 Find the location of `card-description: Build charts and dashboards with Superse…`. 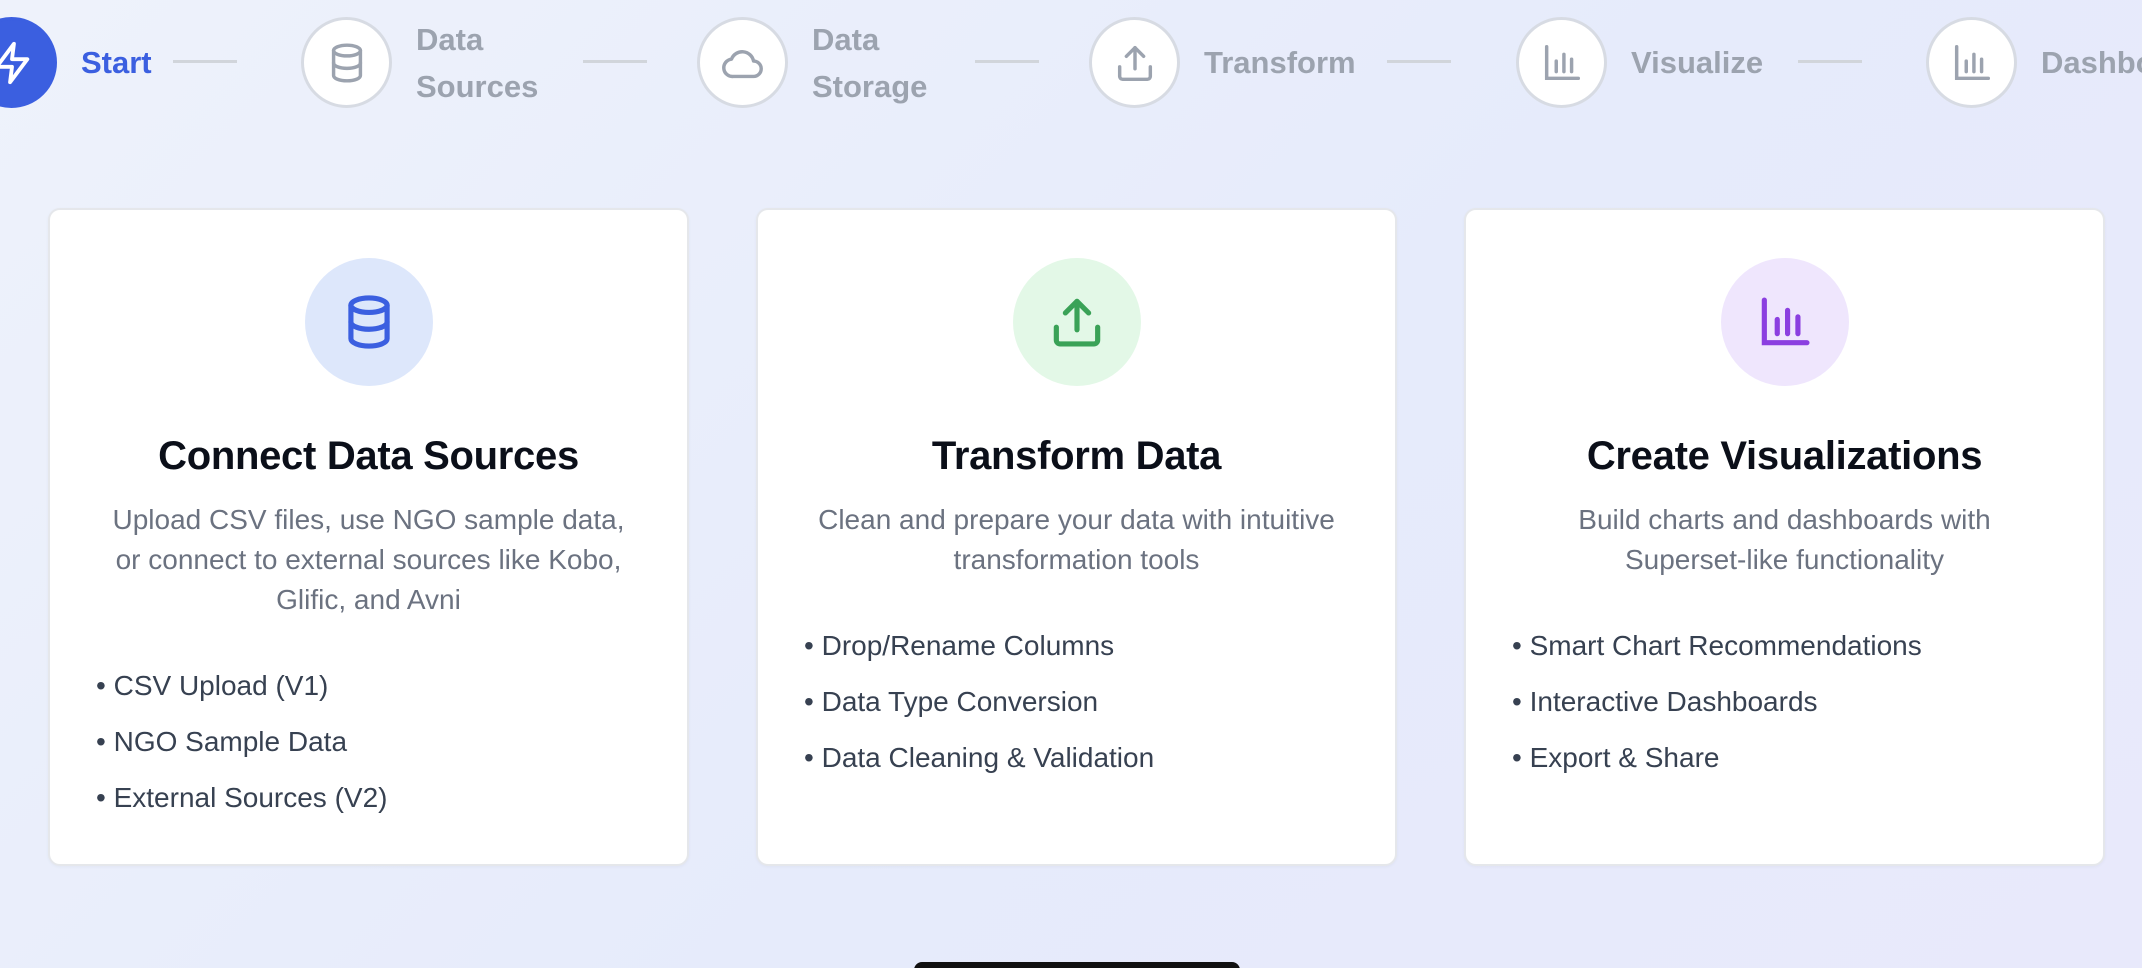

card-description: Build charts and dashboards with Superse… is located at coordinates (1784, 539).